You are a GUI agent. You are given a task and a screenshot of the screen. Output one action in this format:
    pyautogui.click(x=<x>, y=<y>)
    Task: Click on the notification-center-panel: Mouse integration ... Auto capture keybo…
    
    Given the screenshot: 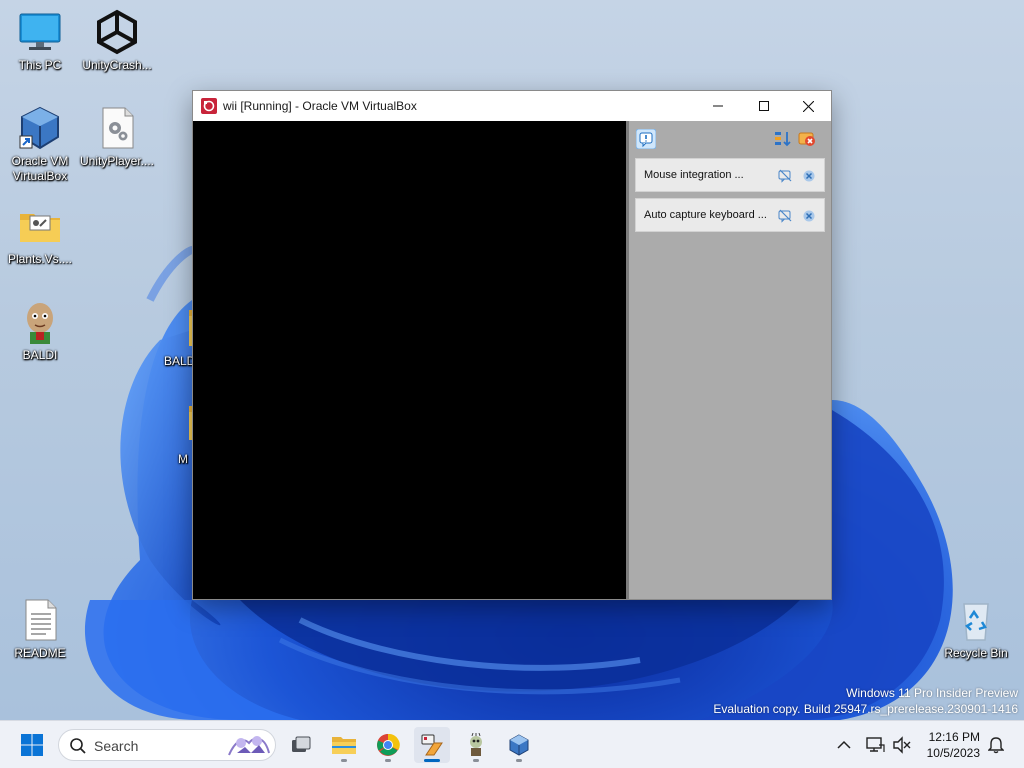 What is the action you would take?
    pyautogui.click(x=728, y=360)
    